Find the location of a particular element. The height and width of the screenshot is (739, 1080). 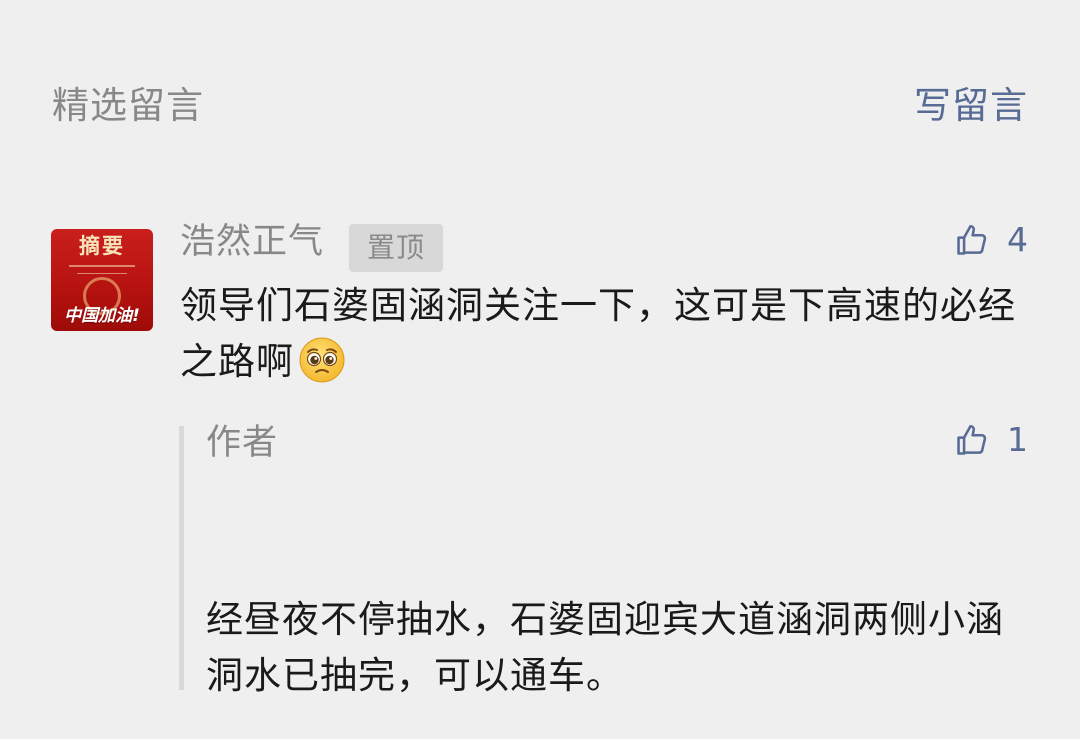

write-comment-link: 写留言 is located at coordinates (971, 106).